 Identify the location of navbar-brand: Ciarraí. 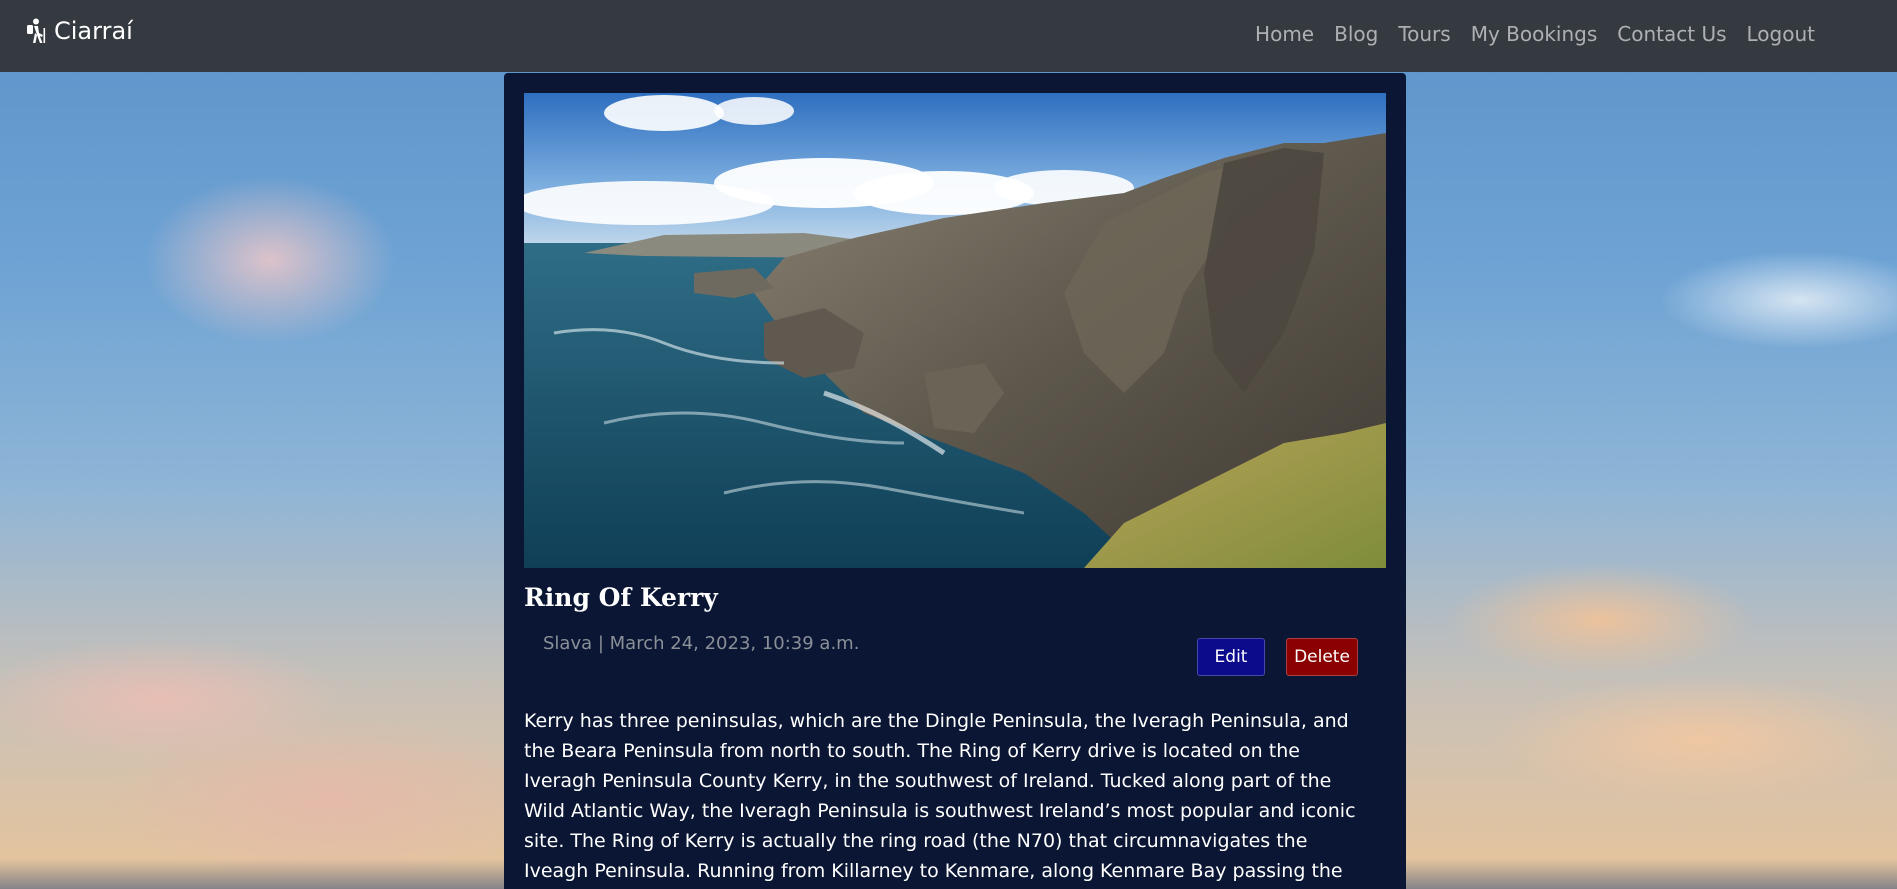
(78, 31).